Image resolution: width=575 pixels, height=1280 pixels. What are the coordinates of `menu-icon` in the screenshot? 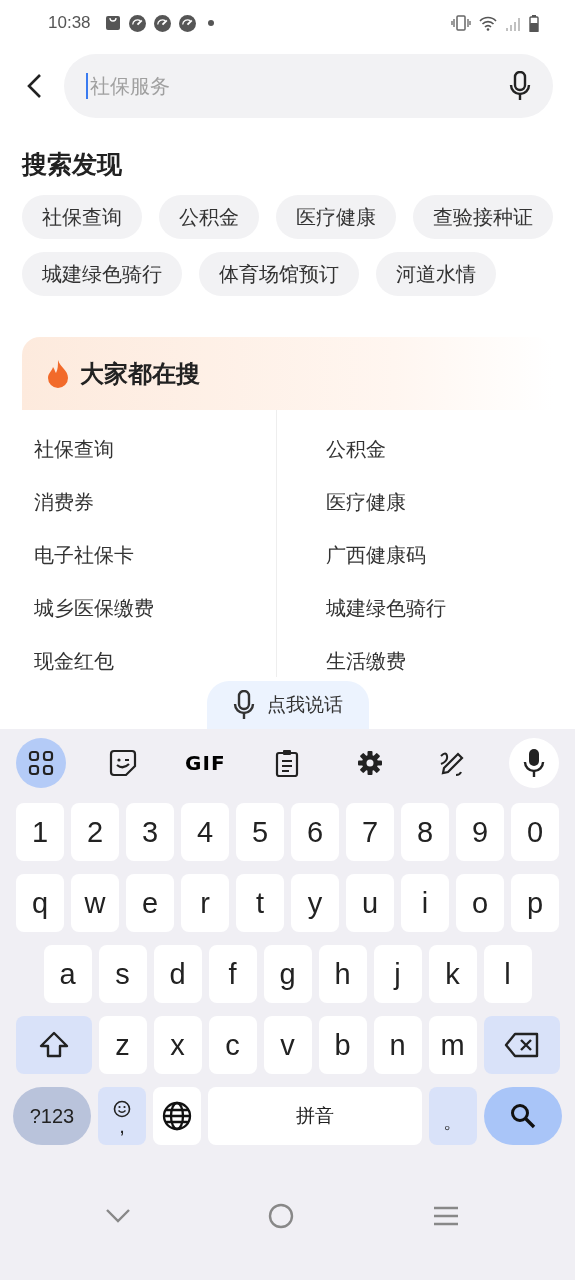 It's located at (446, 1216).